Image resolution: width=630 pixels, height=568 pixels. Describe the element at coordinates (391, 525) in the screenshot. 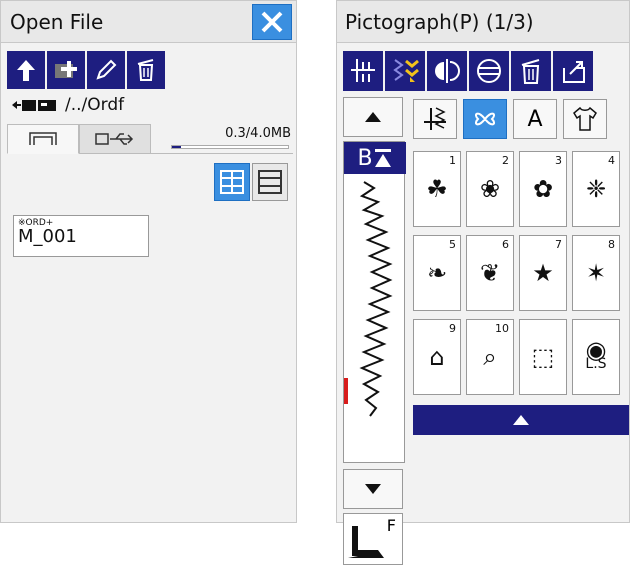

I see `foot-label: F` at that location.